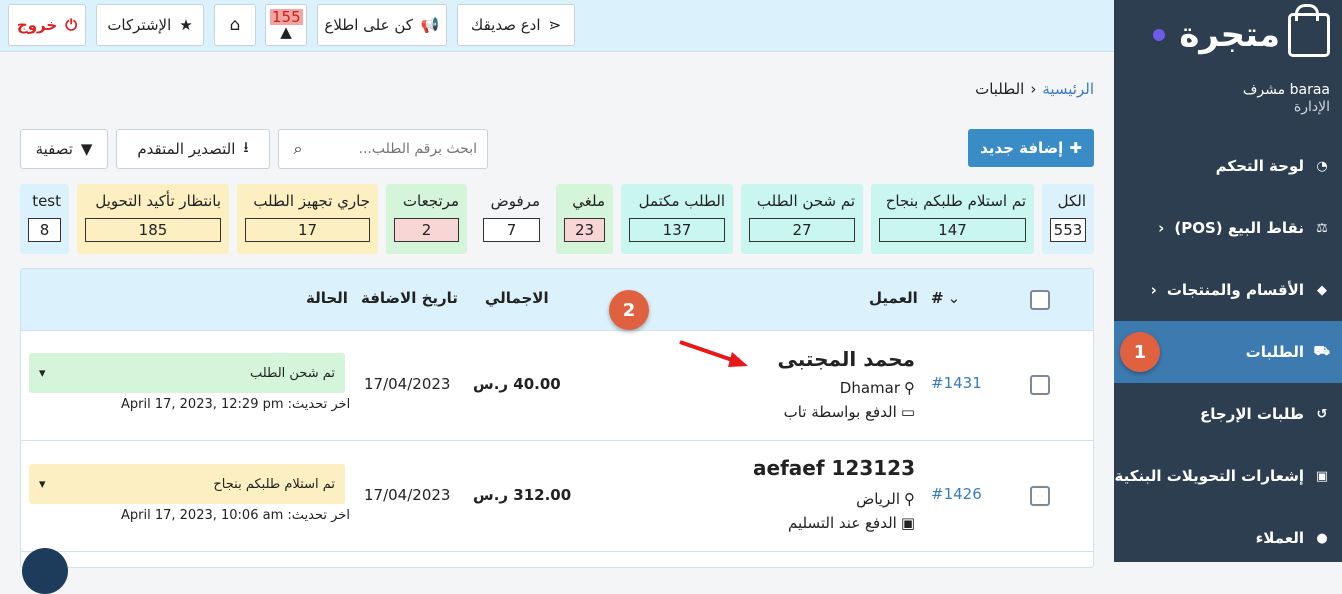  Describe the element at coordinates (677, 219) in the screenshot. I see `status-card-completed: الطلب مكتمل 137` at that location.